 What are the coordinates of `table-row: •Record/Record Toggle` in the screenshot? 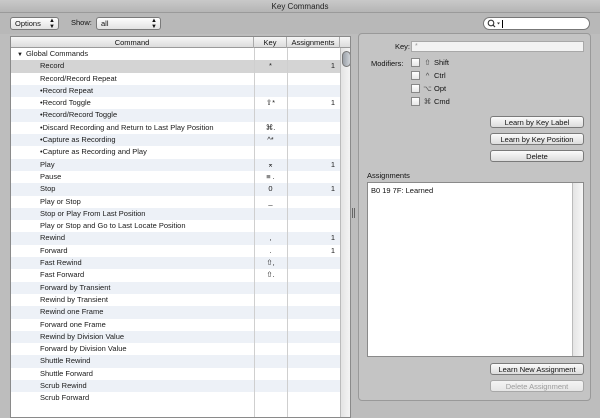 It's located at (175, 115).